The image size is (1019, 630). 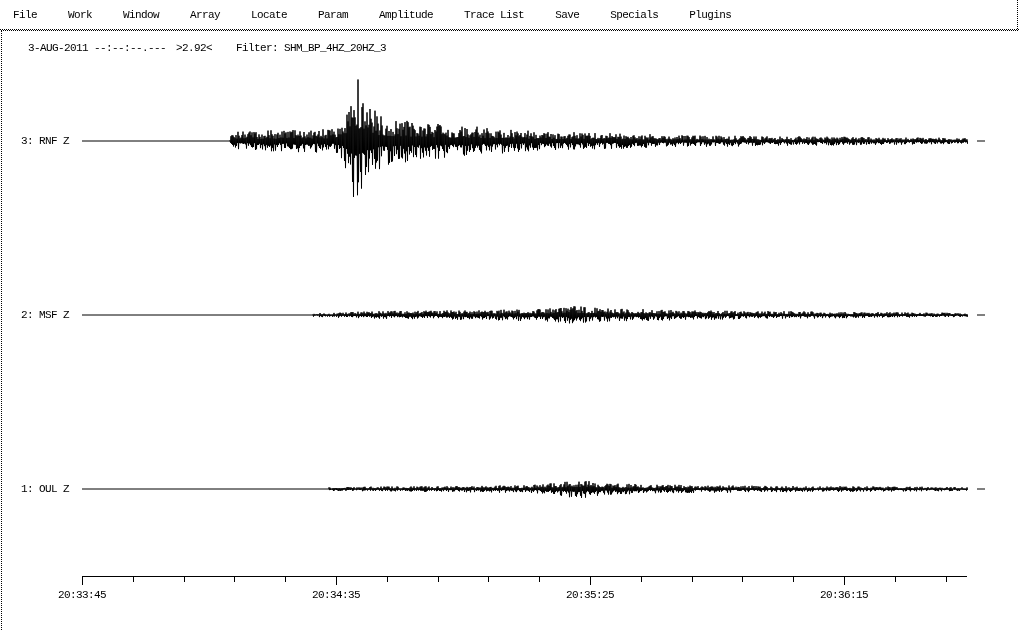 I want to click on trace-label: 2: MSF Z, so click(x=45, y=315).